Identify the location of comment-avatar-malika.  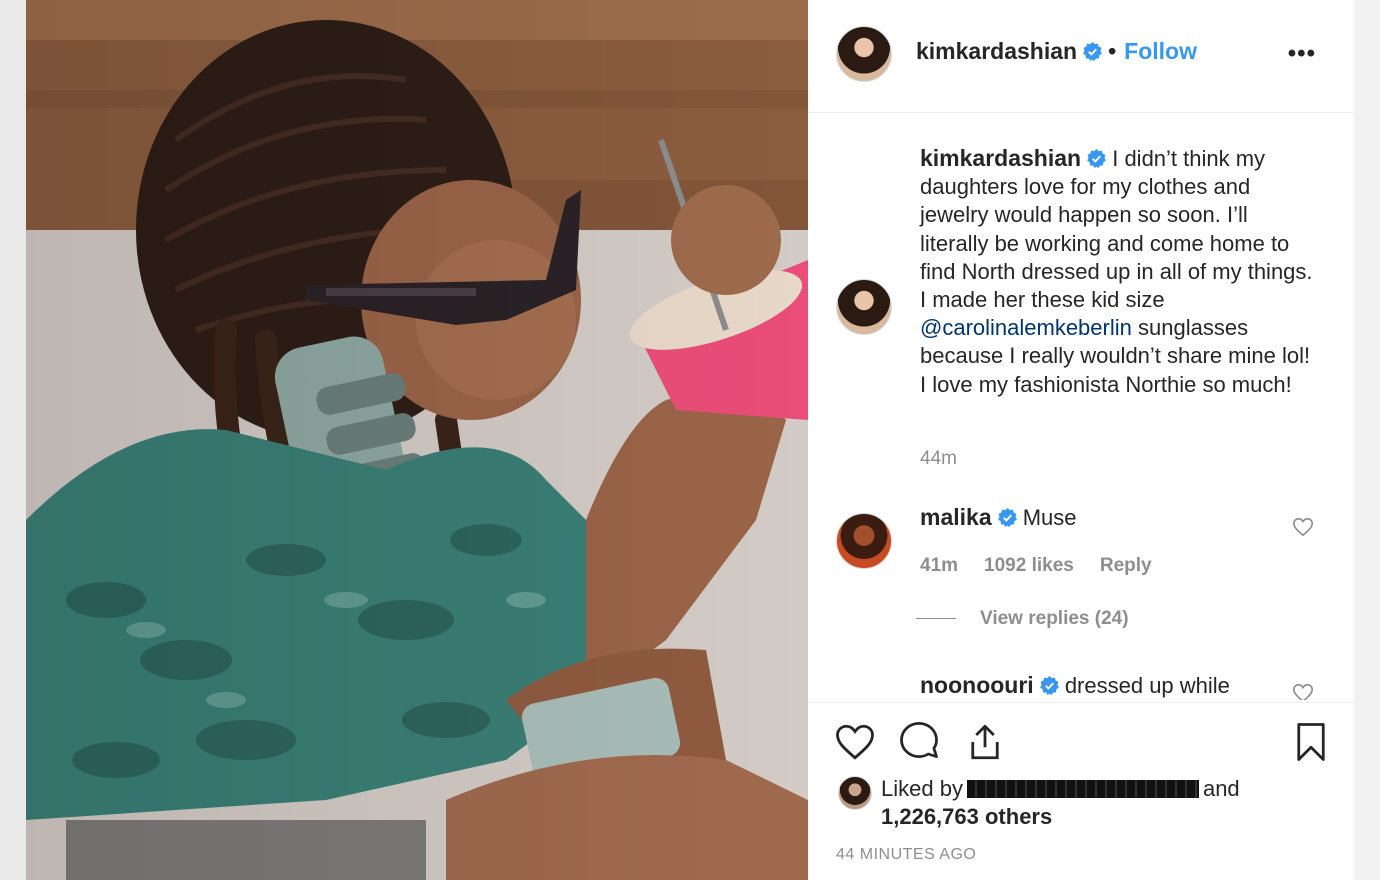
(864, 541).